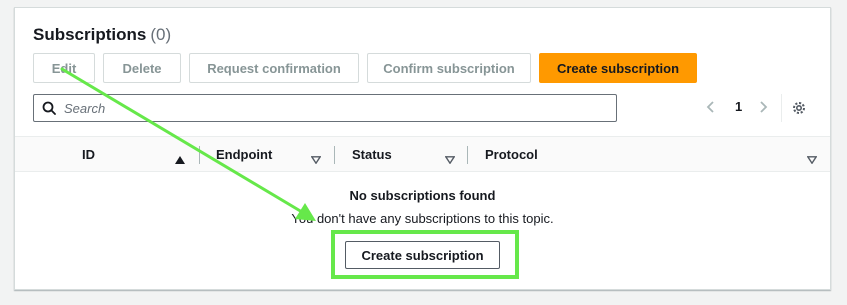 The width and height of the screenshot is (847, 305). What do you see at coordinates (799, 110) in the screenshot?
I see `settings-gear-icon` at bounding box center [799, 110].